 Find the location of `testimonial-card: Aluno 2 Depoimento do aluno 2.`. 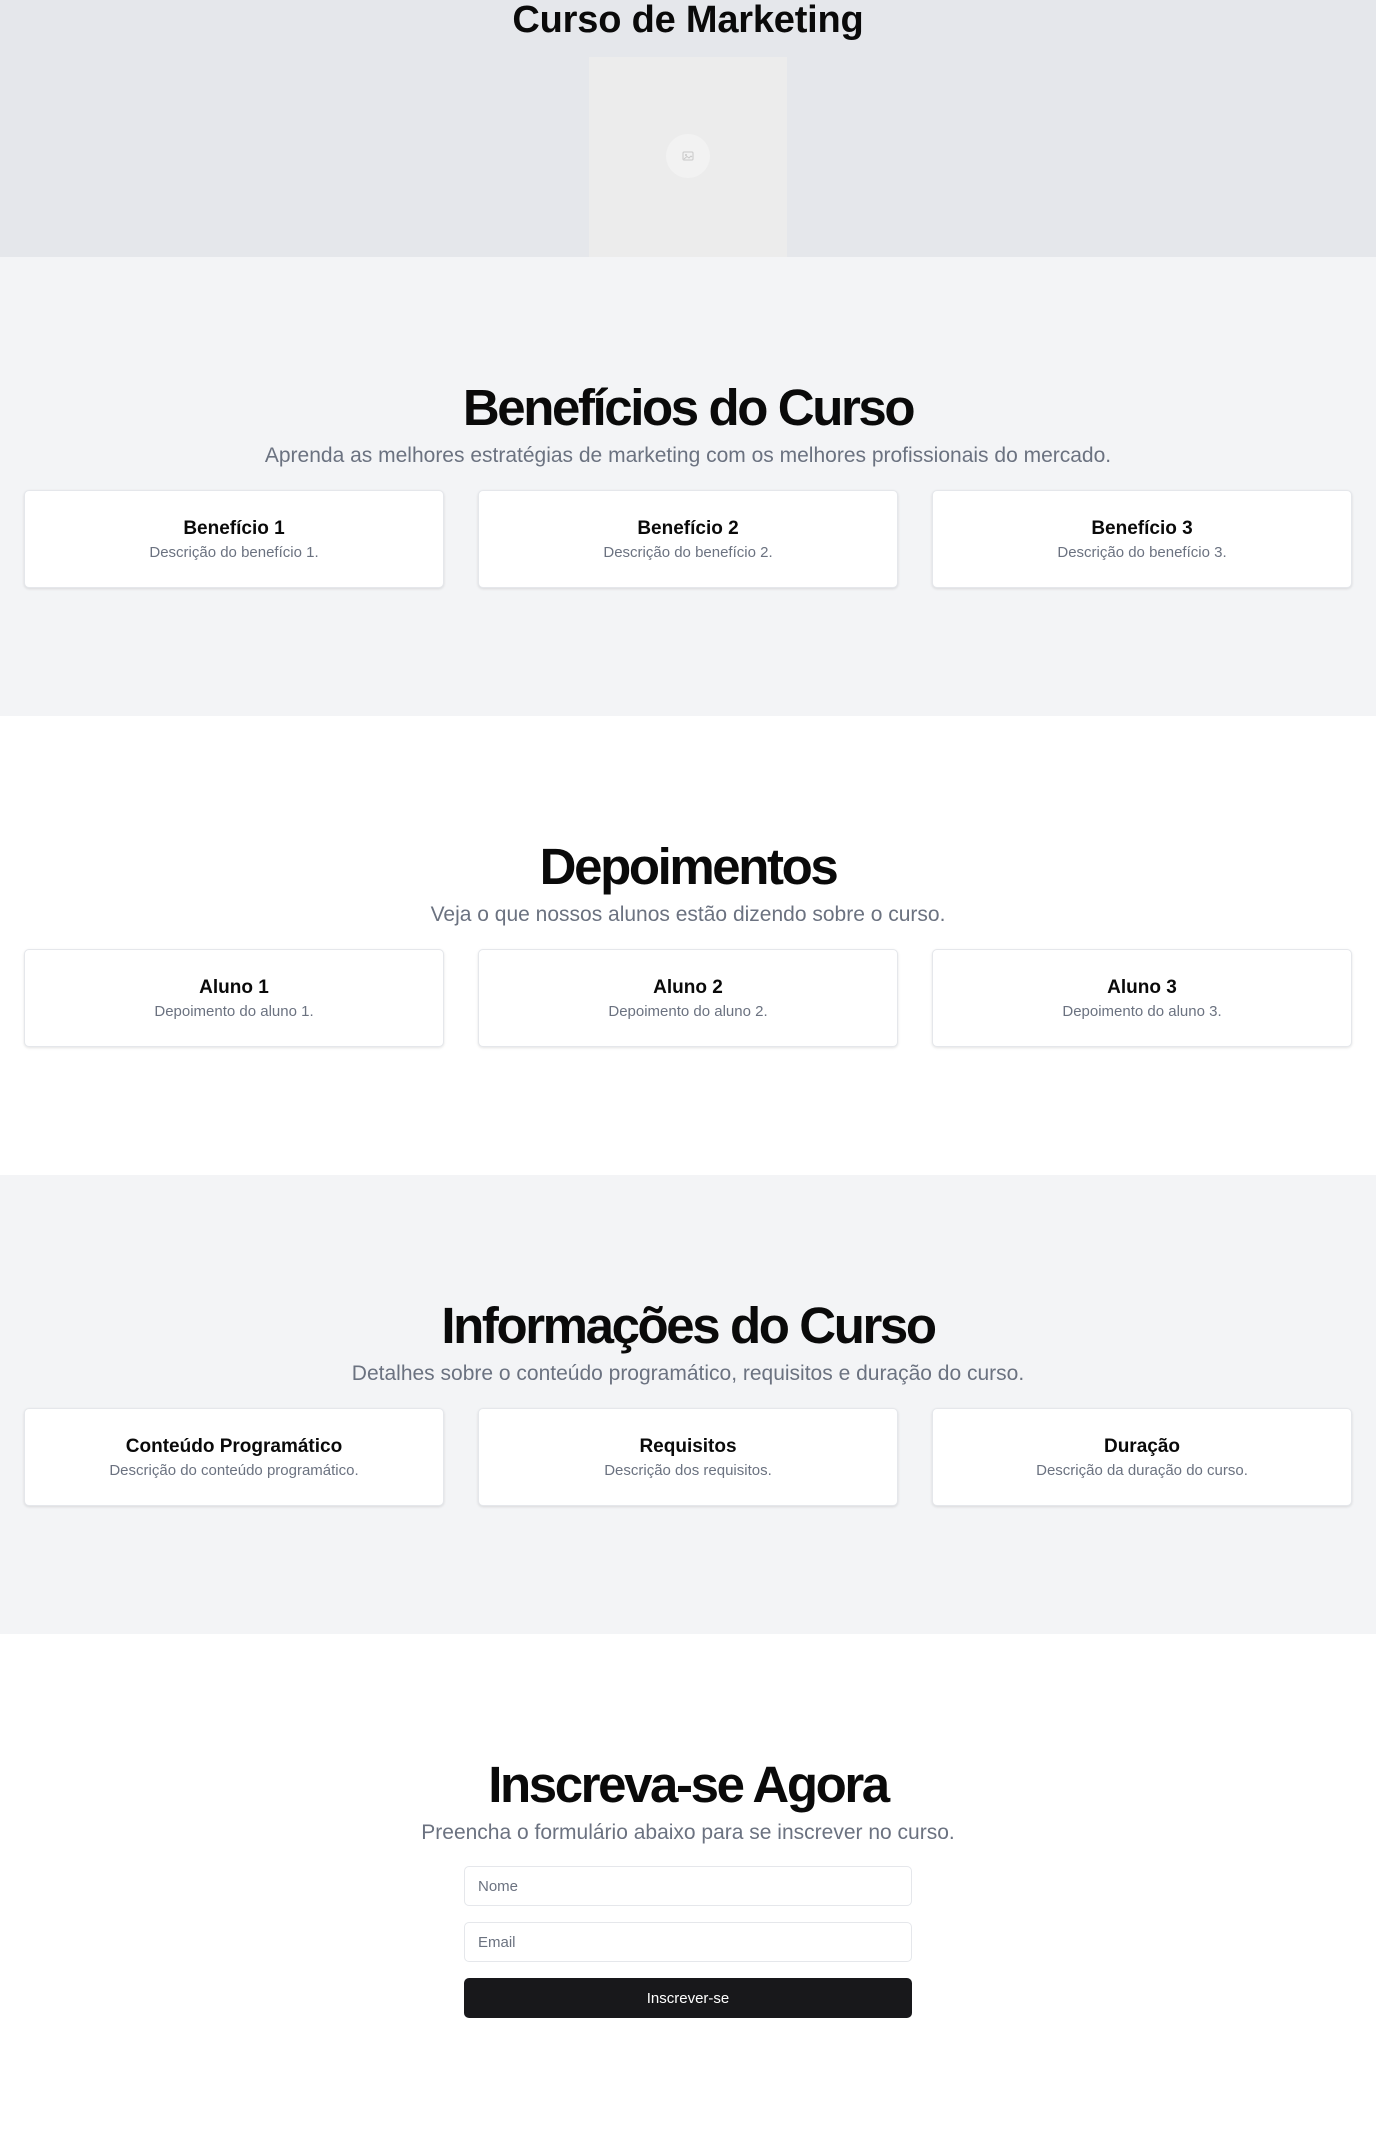

testimonial-card: Aluno 2 Depoimento do aluno 2. is located at coordinates (688, 998).